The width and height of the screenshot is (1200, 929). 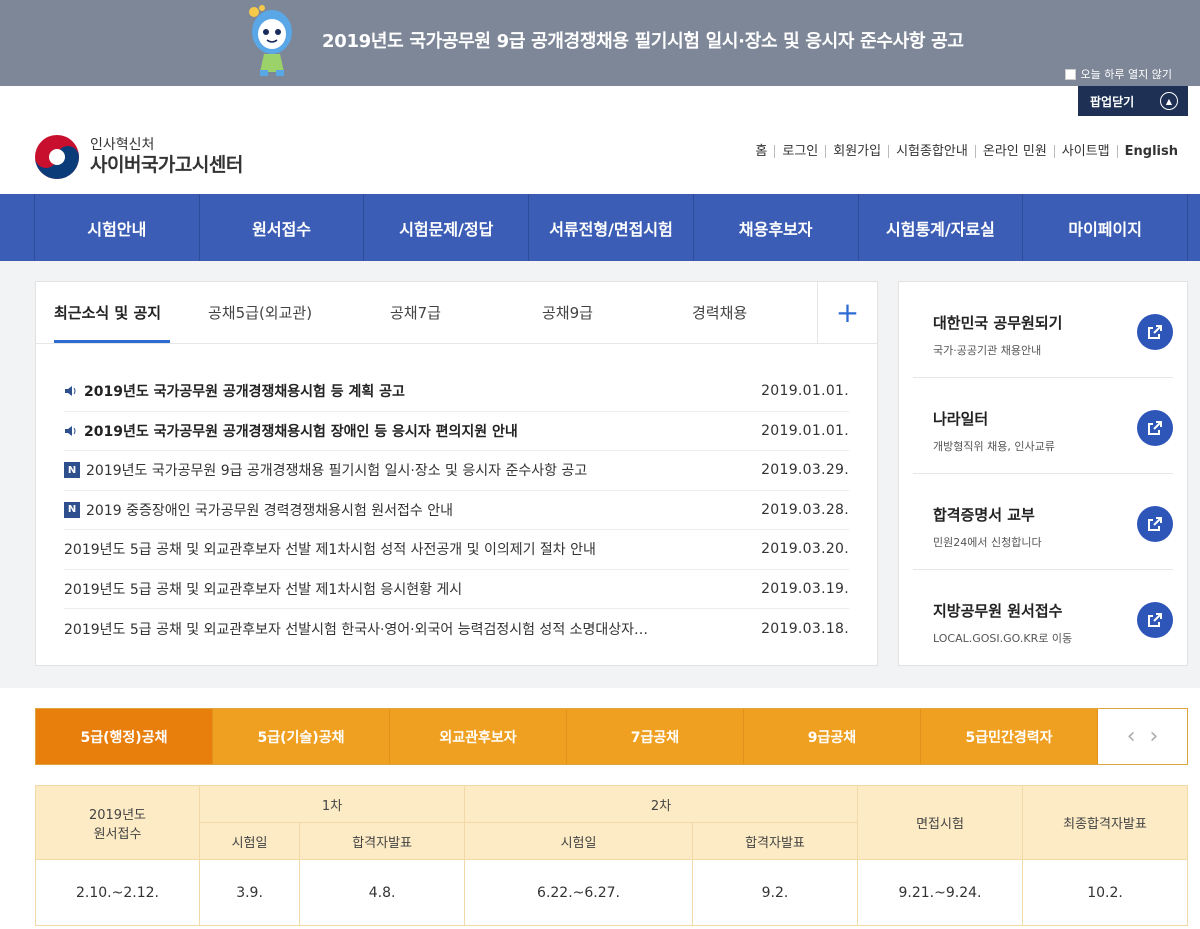 I want to click on tab-grade5-tech: 5급(기술)공채, so click(x=301, y=736).